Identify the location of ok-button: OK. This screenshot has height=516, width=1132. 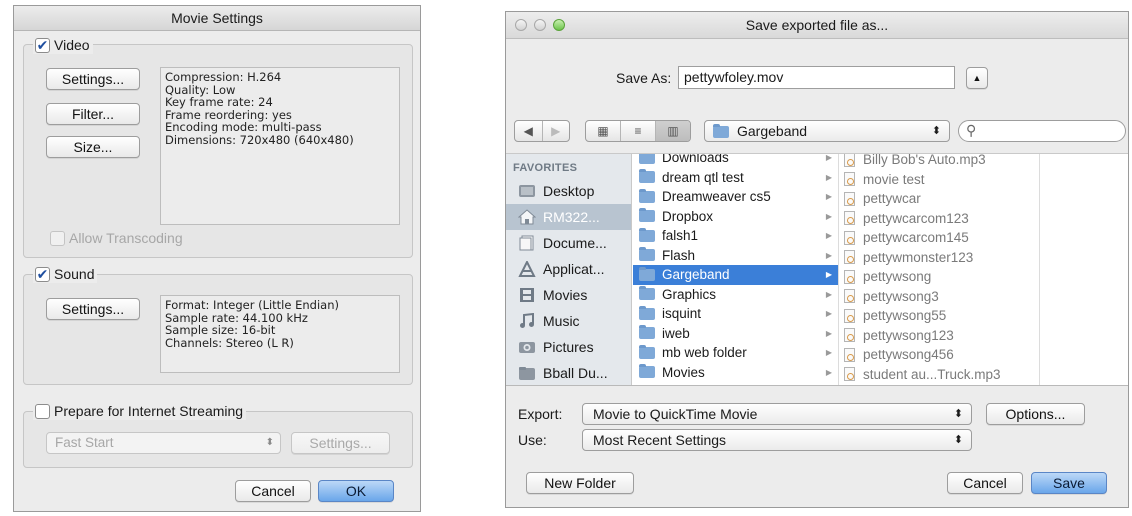
(356, 491).